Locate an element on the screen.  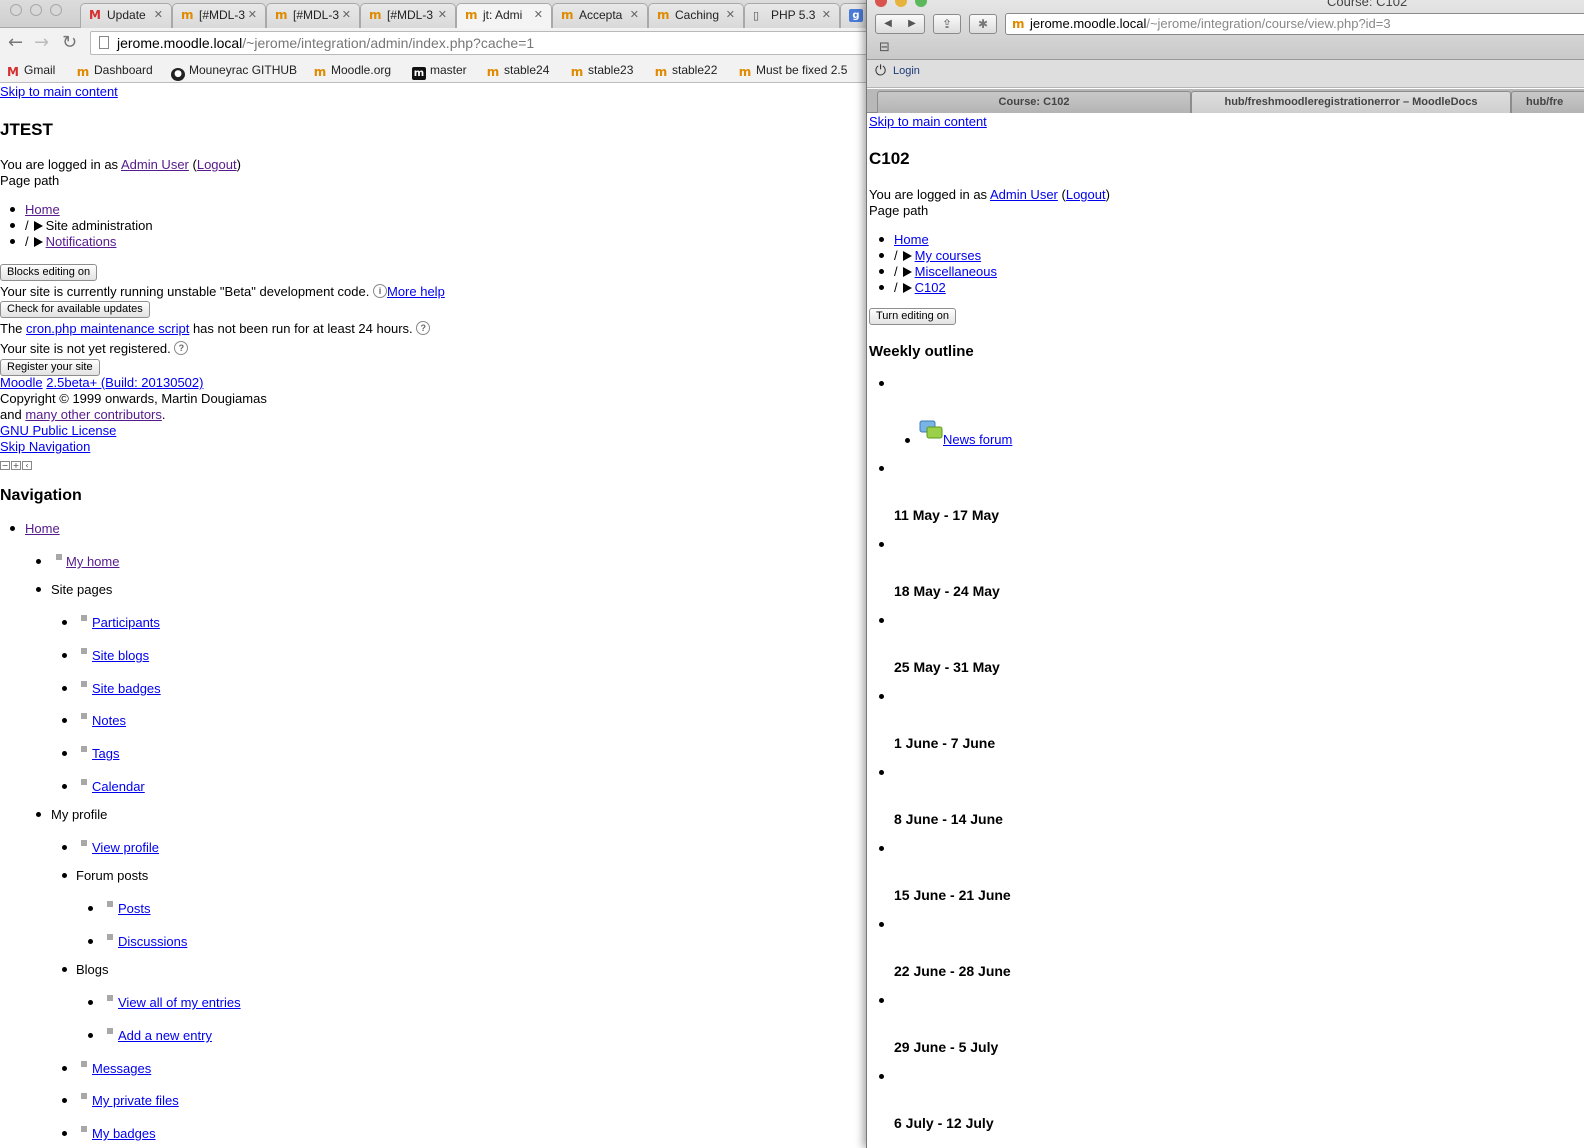
nav-view-profile: View profile is located at coordinates (125, 847).